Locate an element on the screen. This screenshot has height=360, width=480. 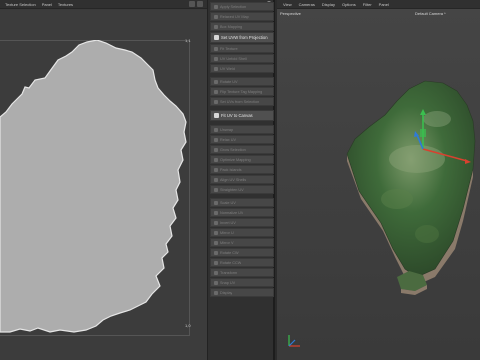
cmd-normalize-uv: Normalize UV is located at coordinates (242, 212).